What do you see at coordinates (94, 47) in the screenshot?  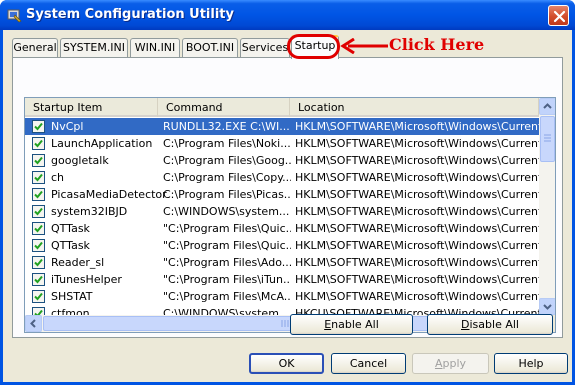 I see `tab-system-ini: SYSTEM.INI` at bounding box center [94, 47].